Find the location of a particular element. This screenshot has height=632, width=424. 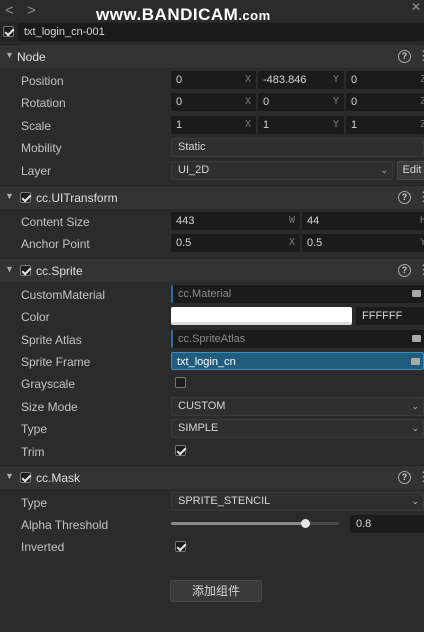

slider-thumb is located at coordinates (305, 523).